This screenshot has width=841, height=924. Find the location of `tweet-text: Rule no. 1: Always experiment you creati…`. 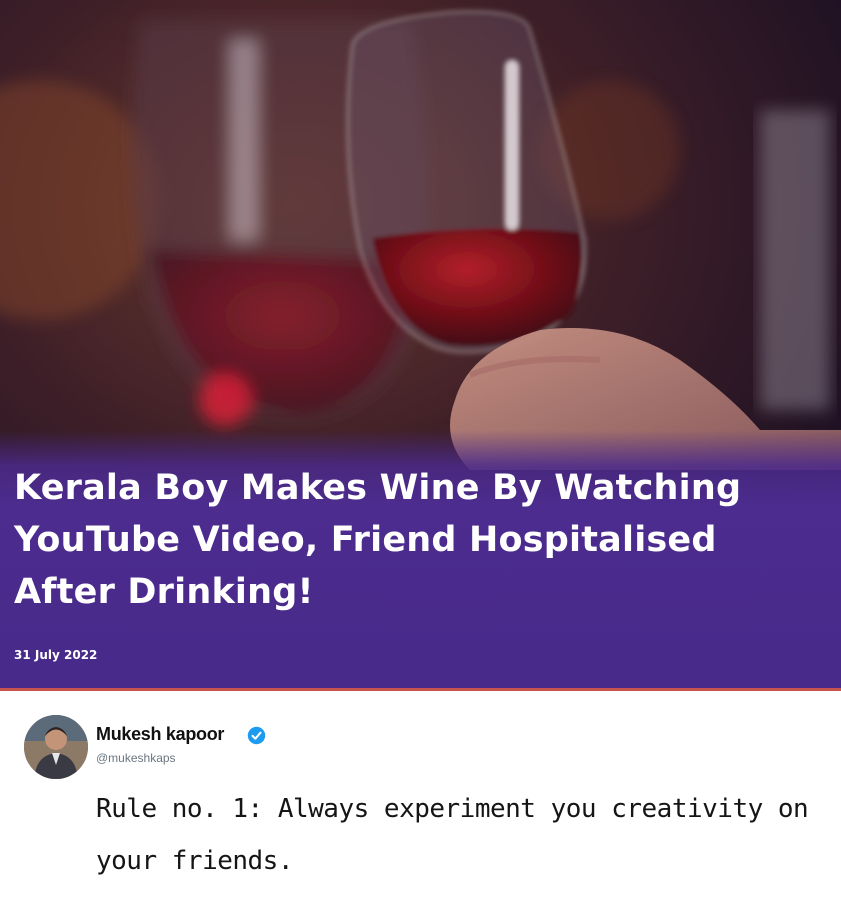

tweet-text: Rule no. 1: Always experiment you creati… is located at coordinates (452, 835).